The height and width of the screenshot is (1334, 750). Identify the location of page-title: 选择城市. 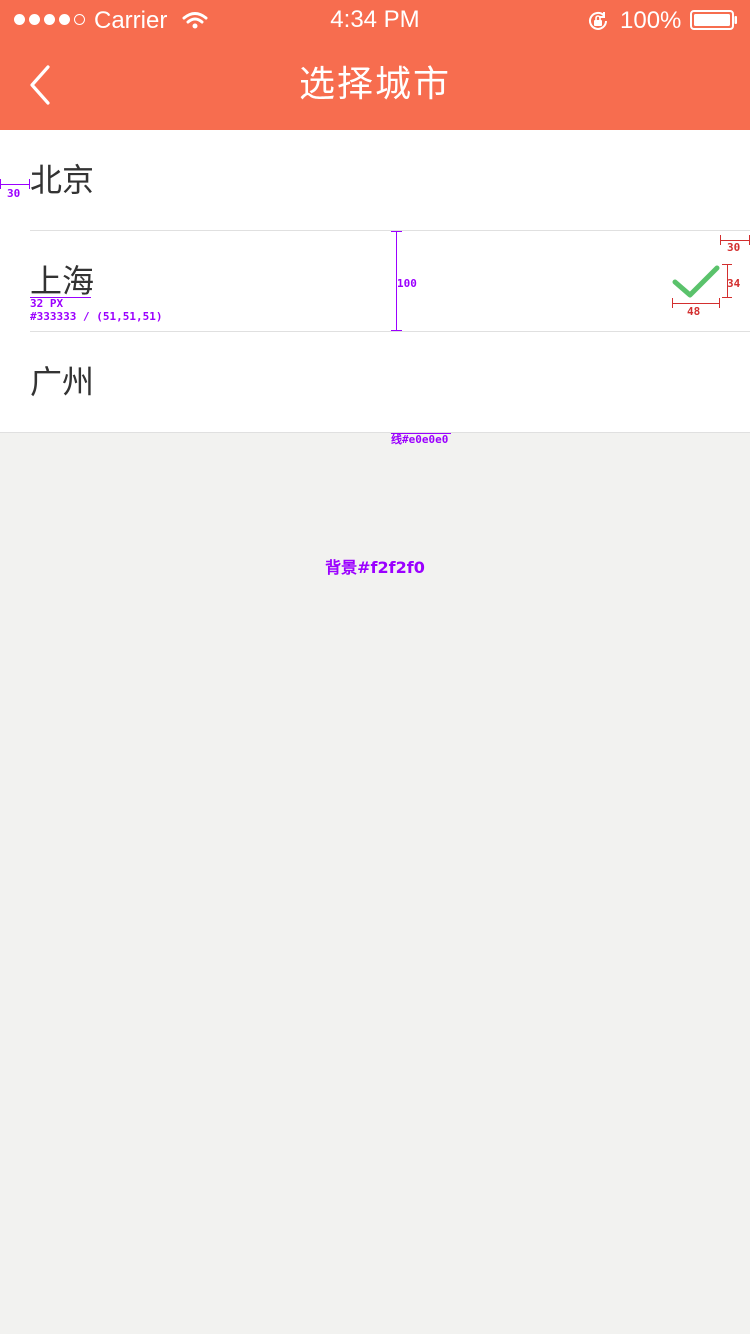
(374, 84).